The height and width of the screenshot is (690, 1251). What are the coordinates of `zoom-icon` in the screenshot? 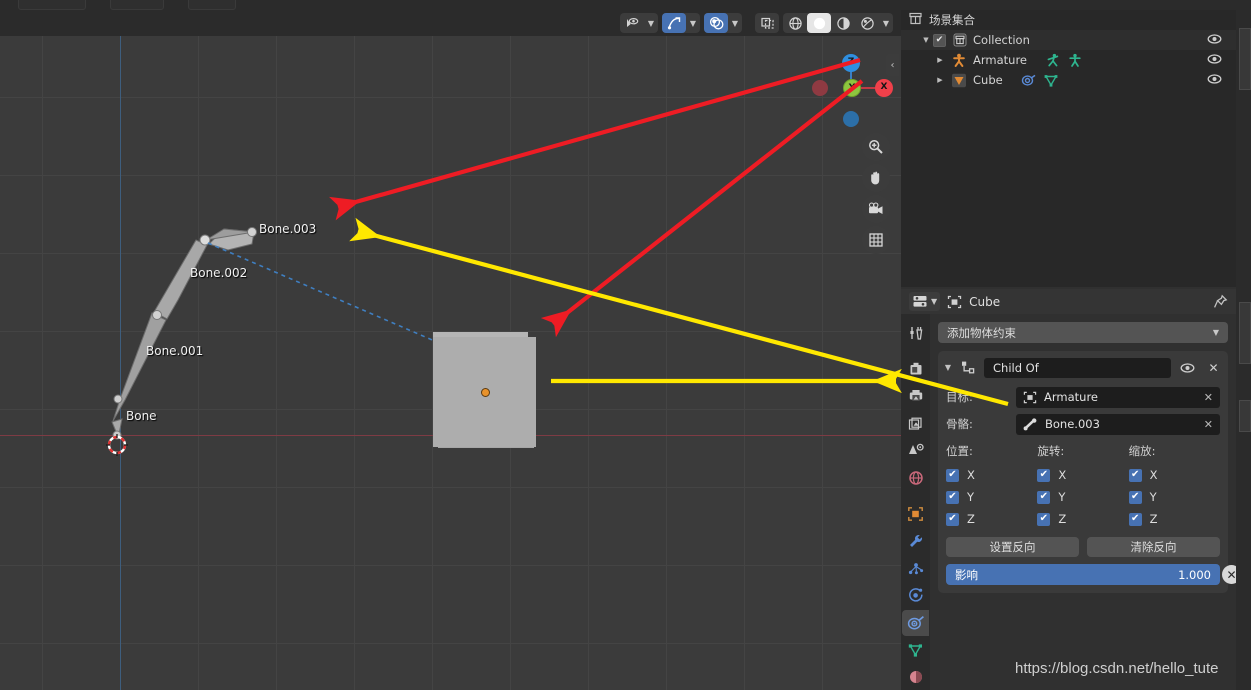 It's located at (876, 147).